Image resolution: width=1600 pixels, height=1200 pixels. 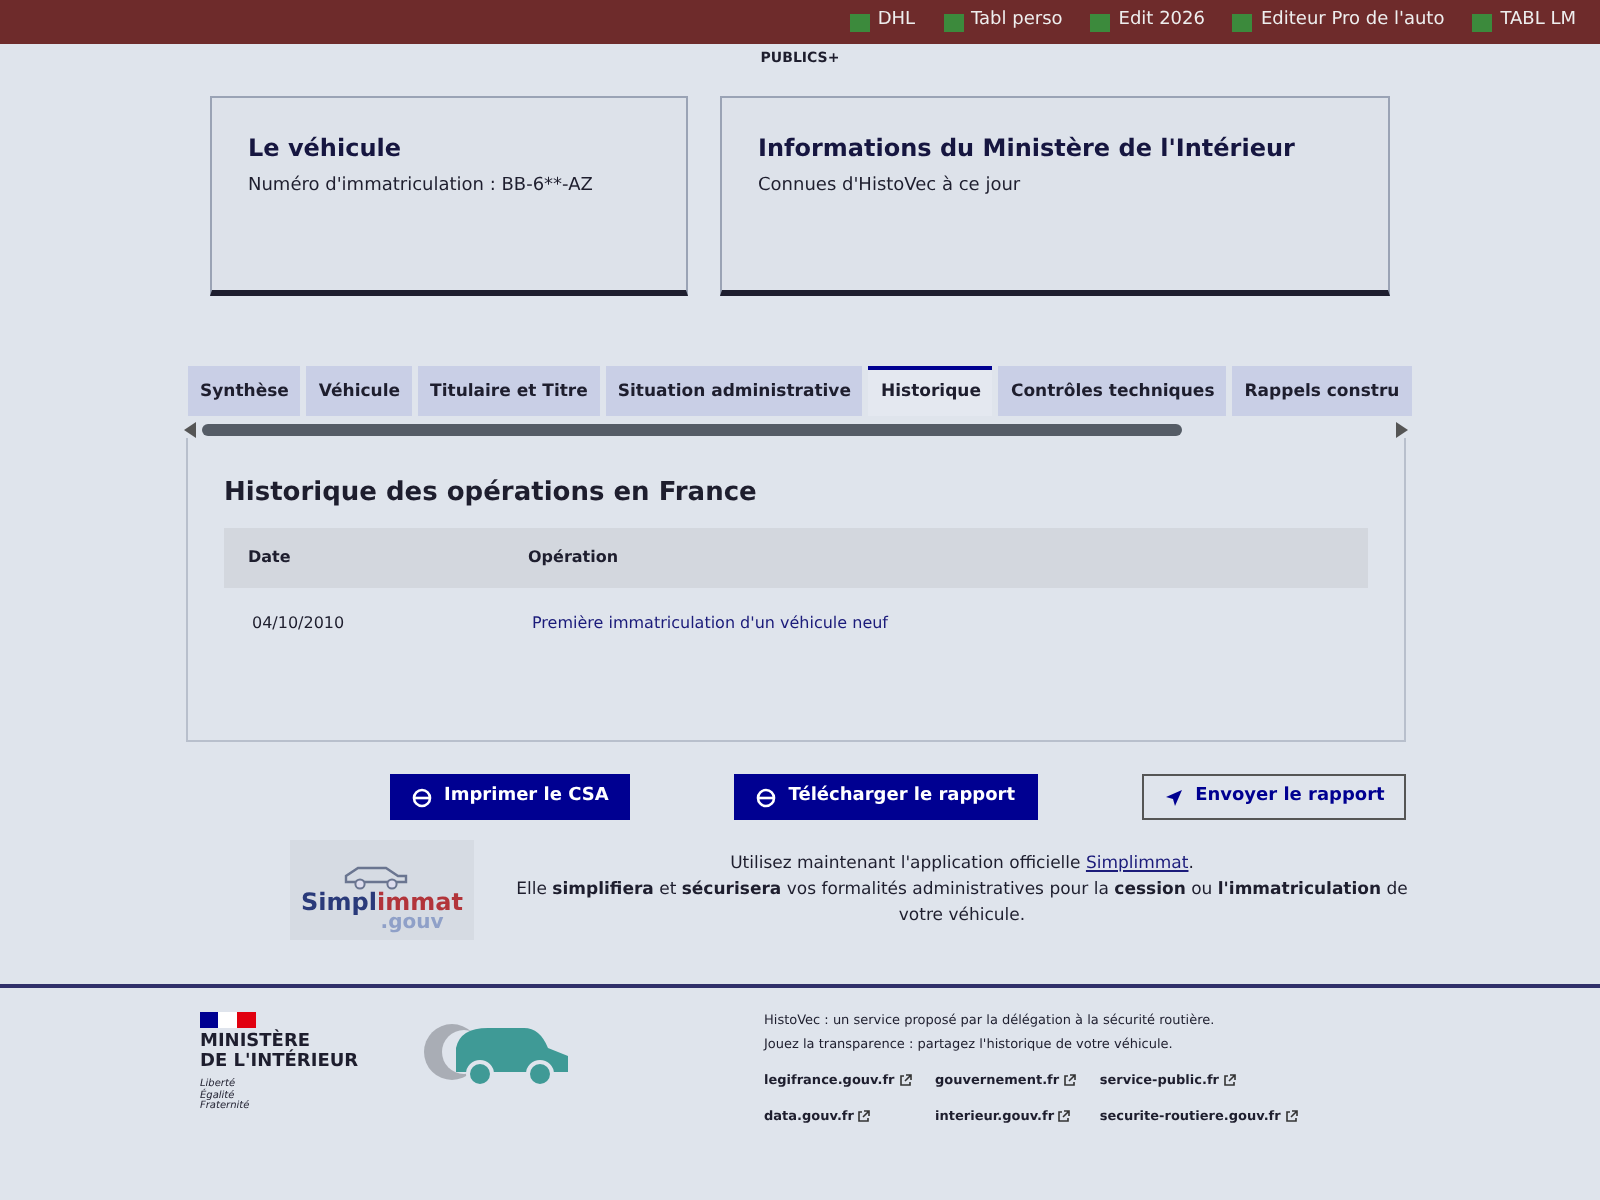 I want to click on bookmark-link: Tabl perso, so click(x=1017, y=22).